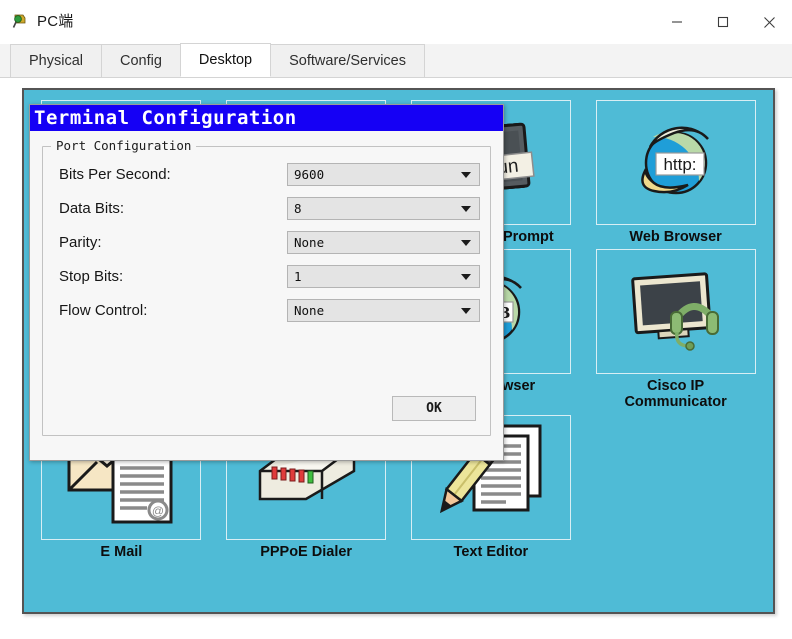  Describe the element at coordinates (115, 174) in the screenshot. I see `bits-per-second-label: Bits Per Second:` at that location.